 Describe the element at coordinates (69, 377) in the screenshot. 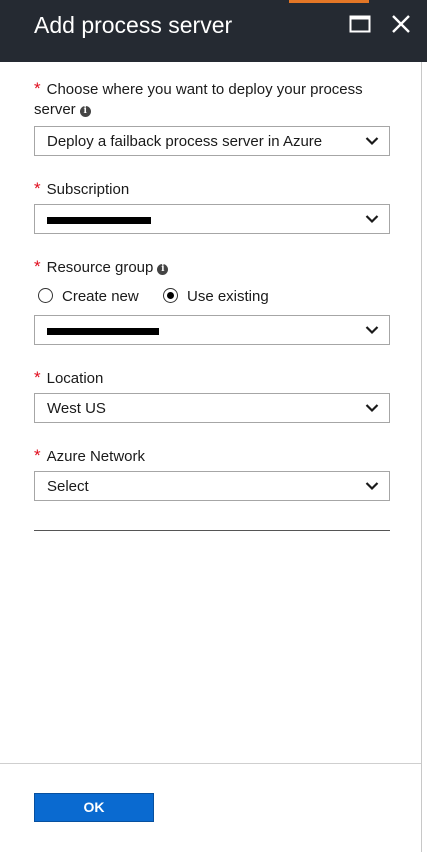

I see `location-label: * Location` at that location.